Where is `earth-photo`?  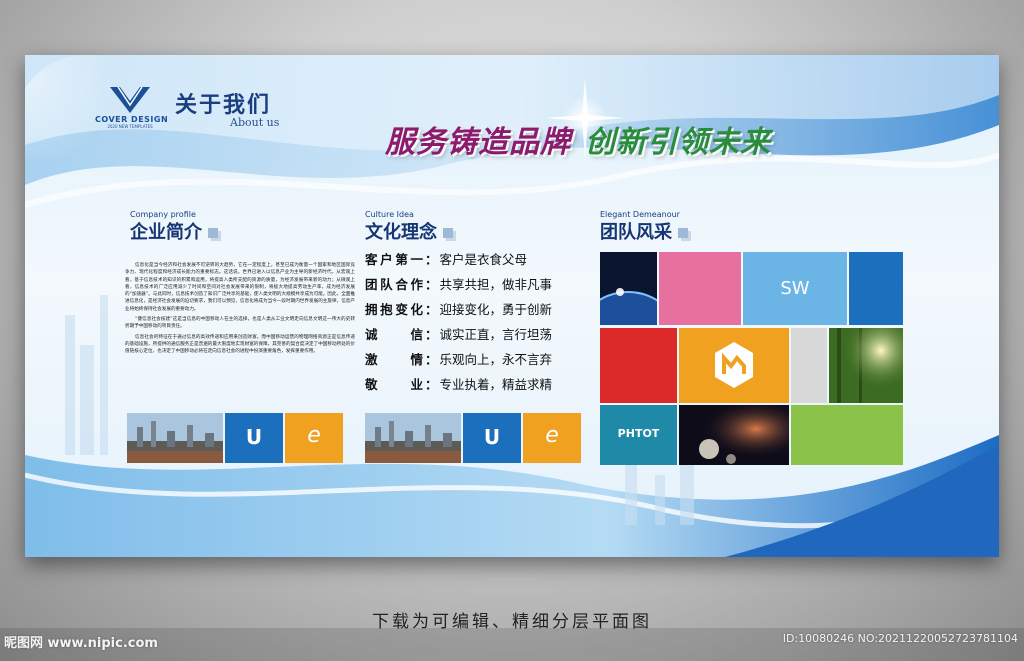
earth-photo is located at coordinates (628, 288).